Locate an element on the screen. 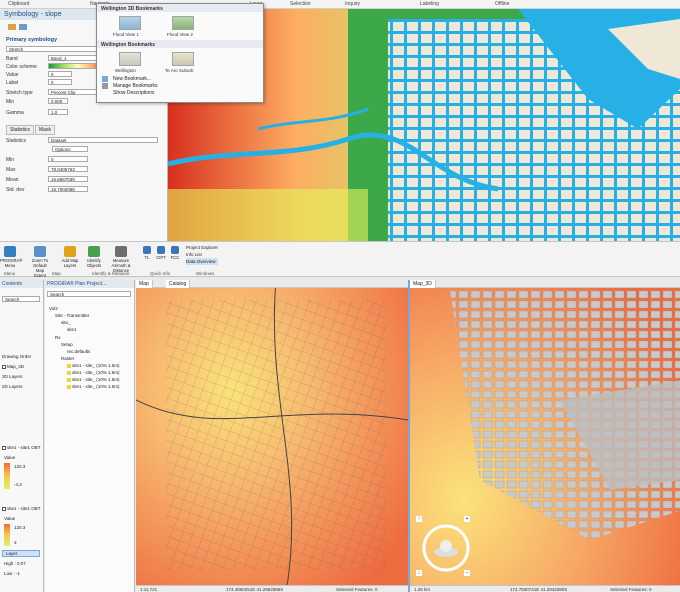 The height and width of the screenshot is (592, 680). add-map-layers-button: Add Map Layers is located at coordinates (70, 257).